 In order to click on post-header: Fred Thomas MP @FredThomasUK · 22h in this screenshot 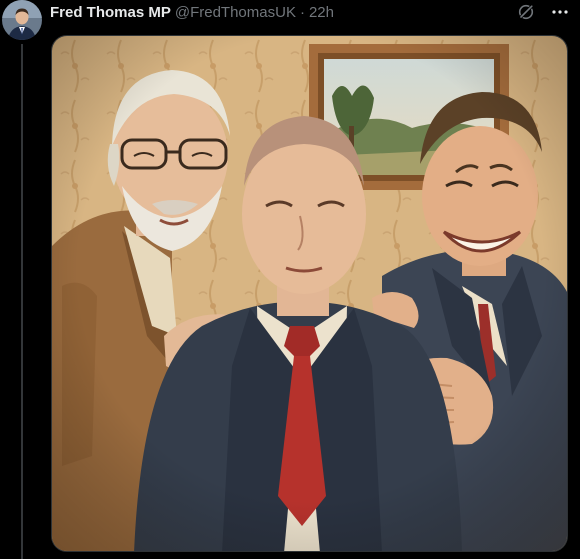, I will do `click(310, 13)`.